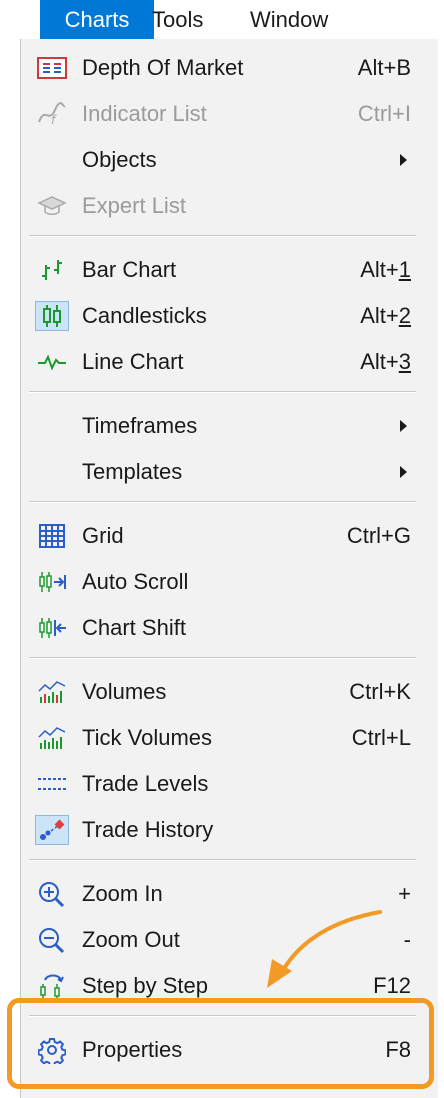  What do you see at coordinates (140, 425) in the screenshot?
I see `menu-item-label: Timeframes` at bounding box center [140, 425].